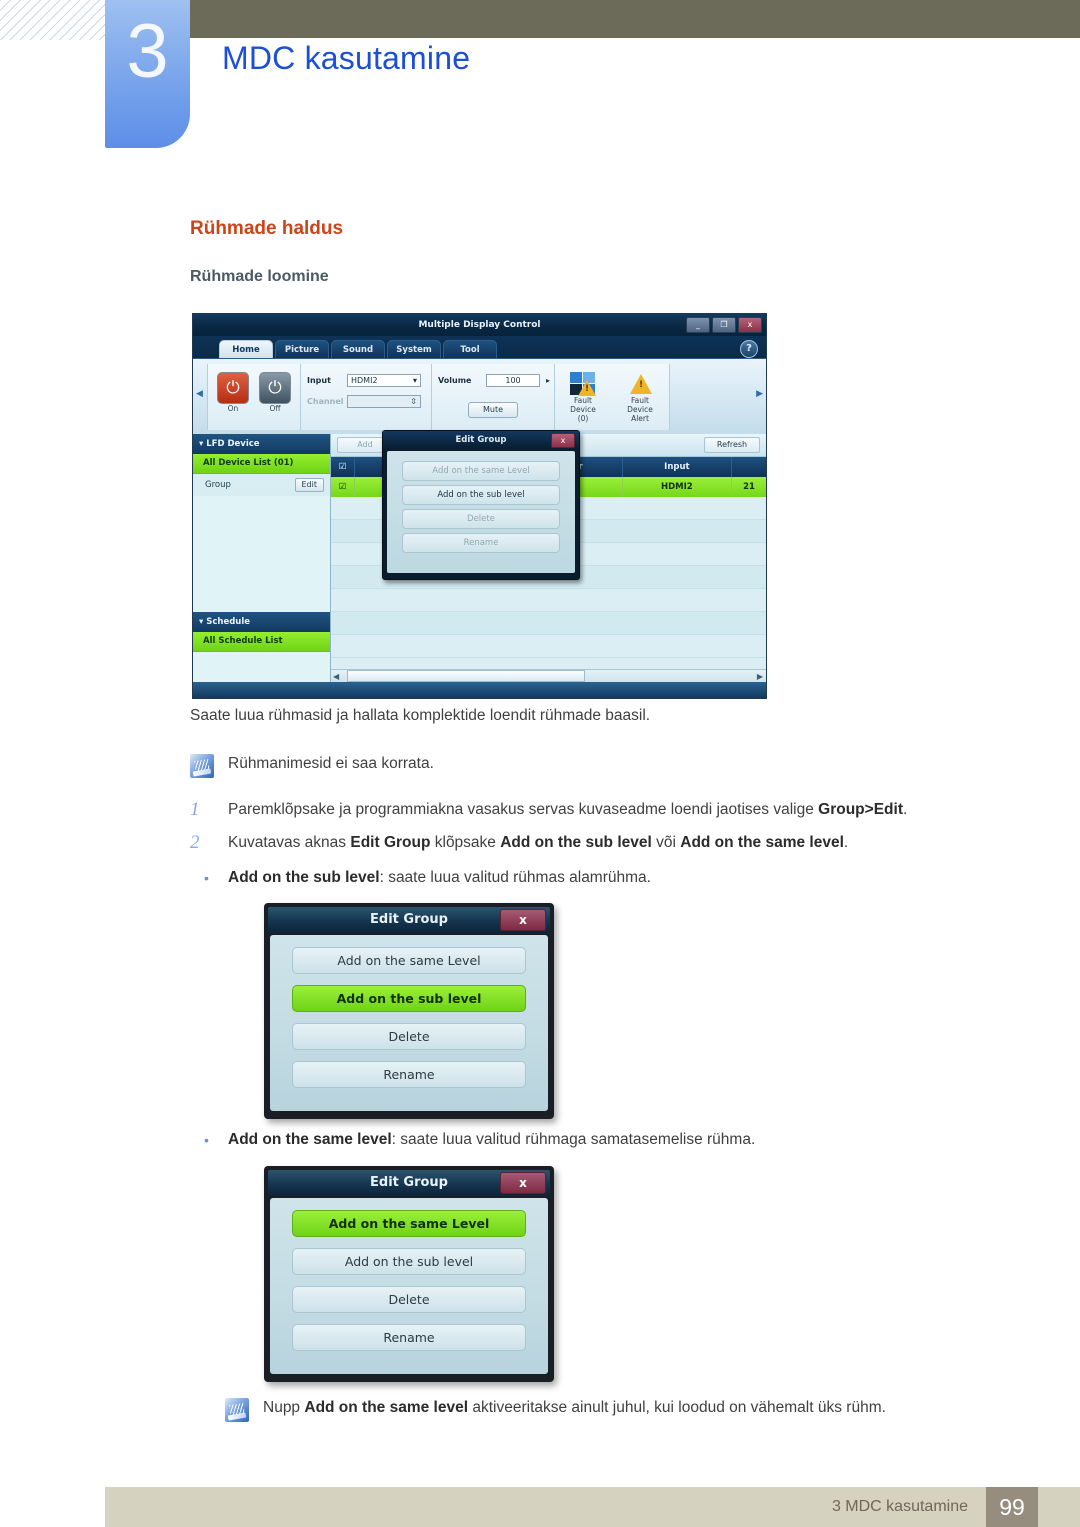 The height and width of the screenshot is (1527, 1080). Describe the element at coordinates (762, 842) in the screenshot. I see `step-2-b3: Add on the same level` at that location.